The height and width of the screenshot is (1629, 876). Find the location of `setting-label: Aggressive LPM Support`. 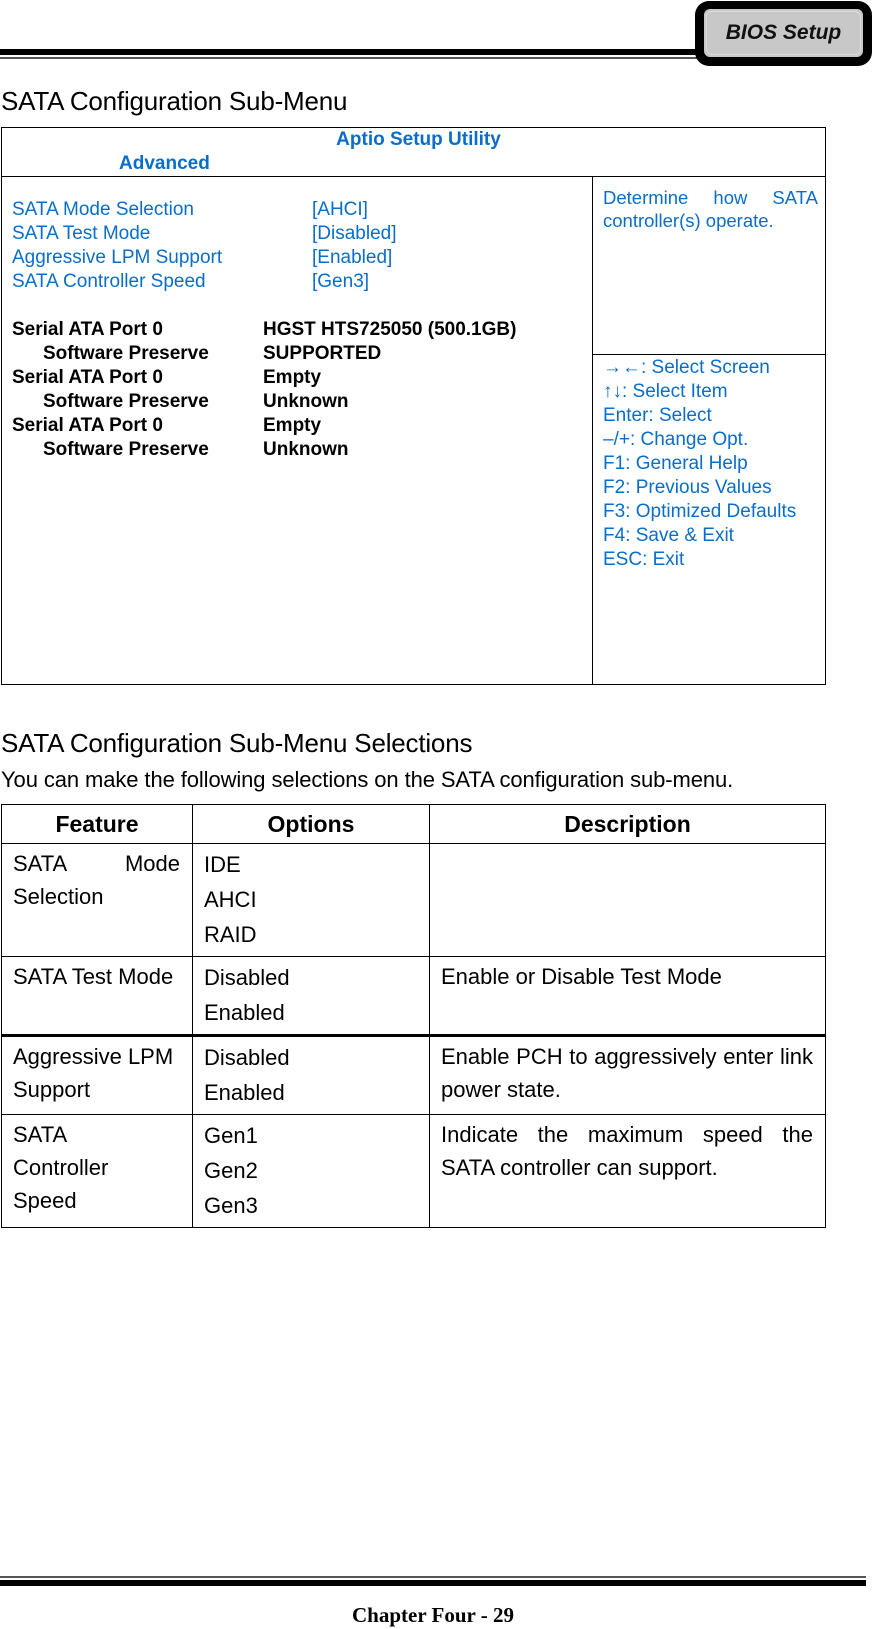

setting-label: Aggressive LPM Support is located at coordinates (117, 257).